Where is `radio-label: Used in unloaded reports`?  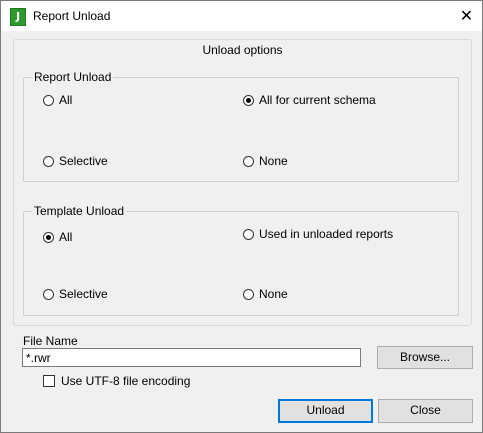
radio-label: Used in unloaded reports is located at coordinates (326, 234).